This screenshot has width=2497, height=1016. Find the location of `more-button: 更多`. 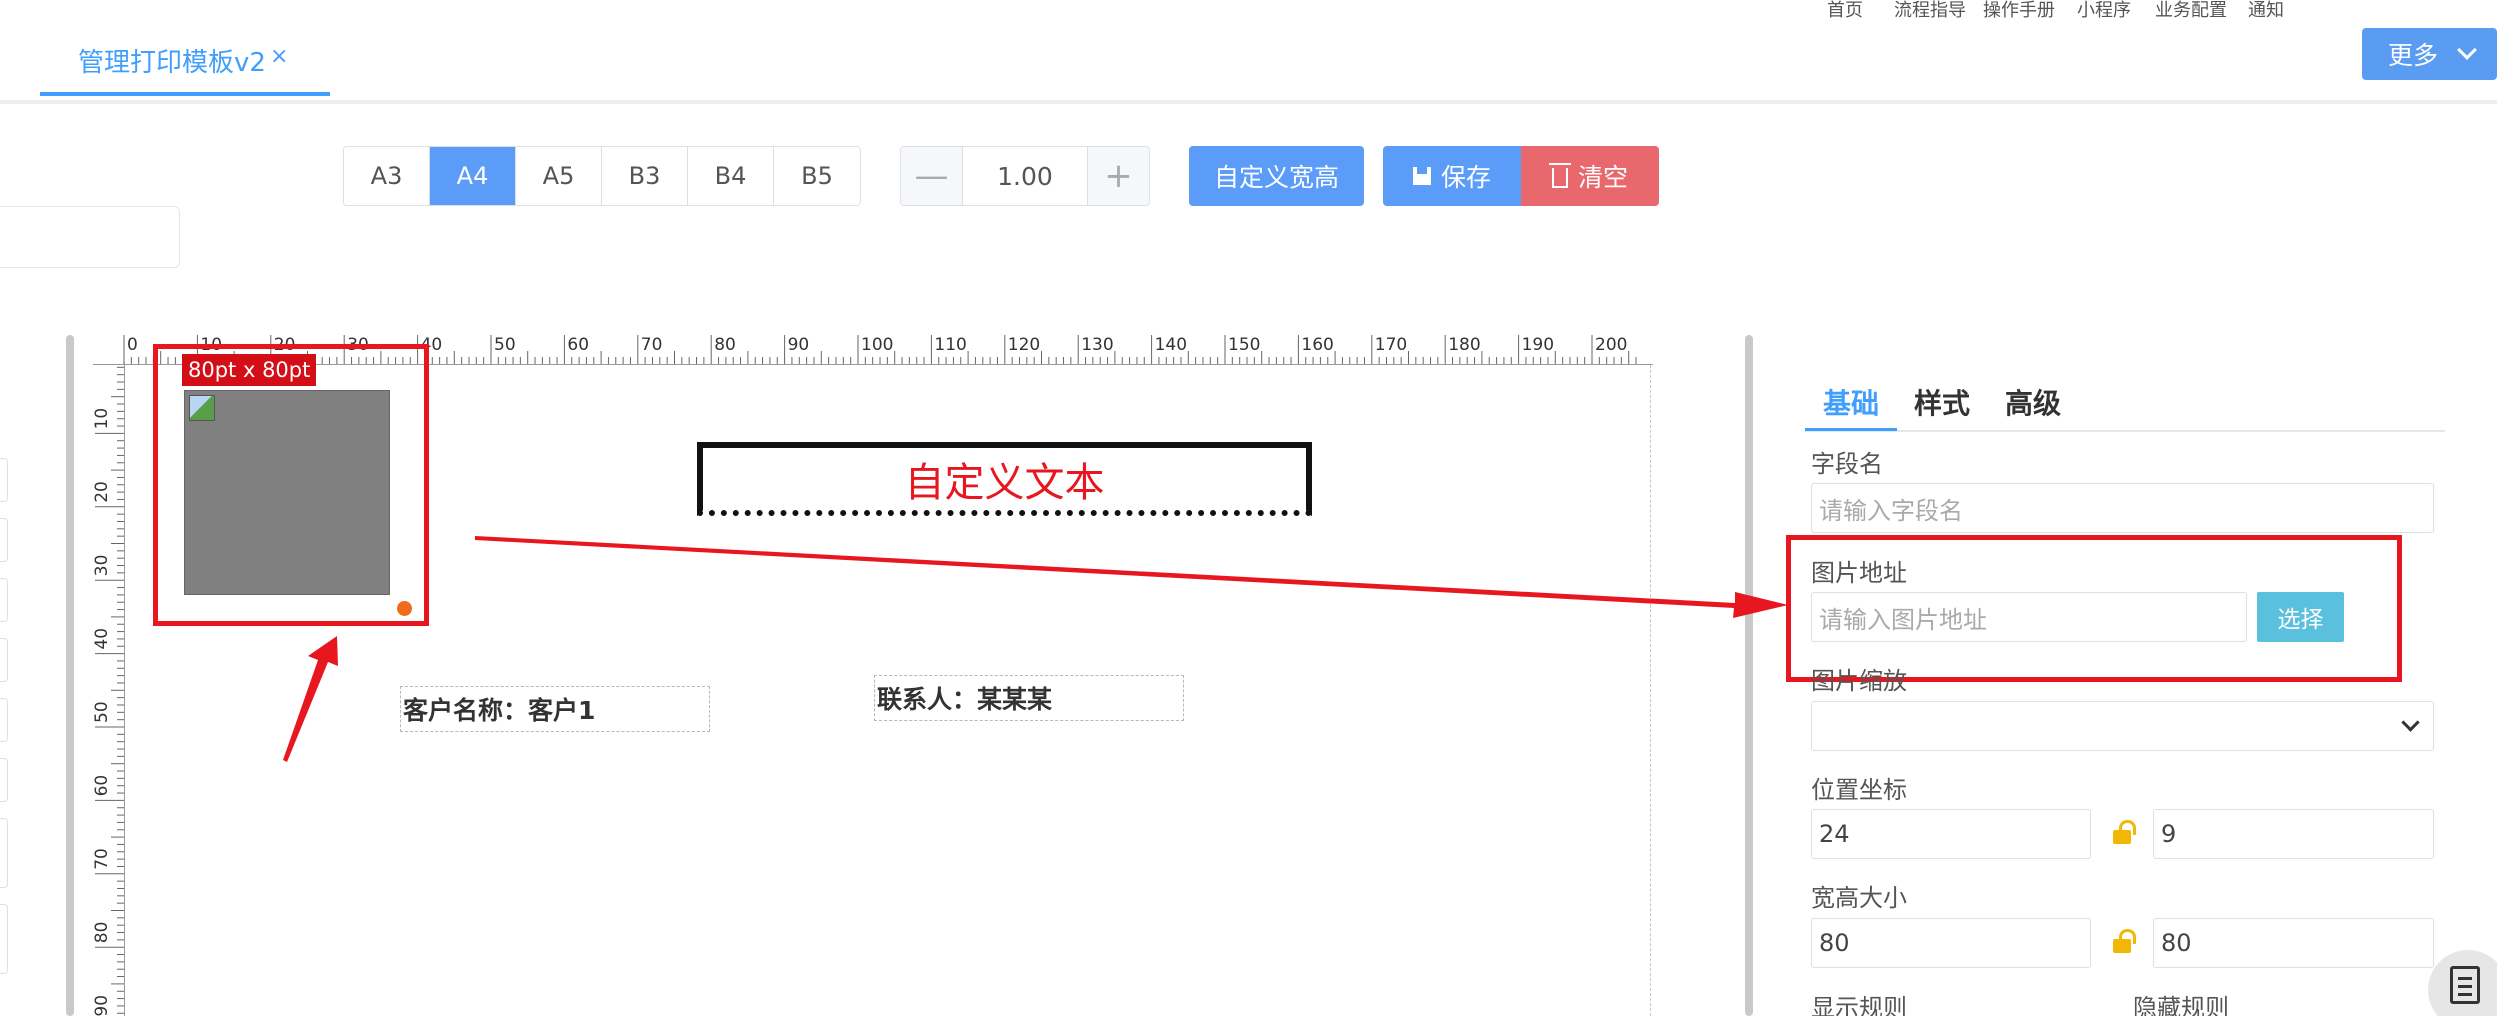

more-button: 更多 is located at coordinates (2429, 54).